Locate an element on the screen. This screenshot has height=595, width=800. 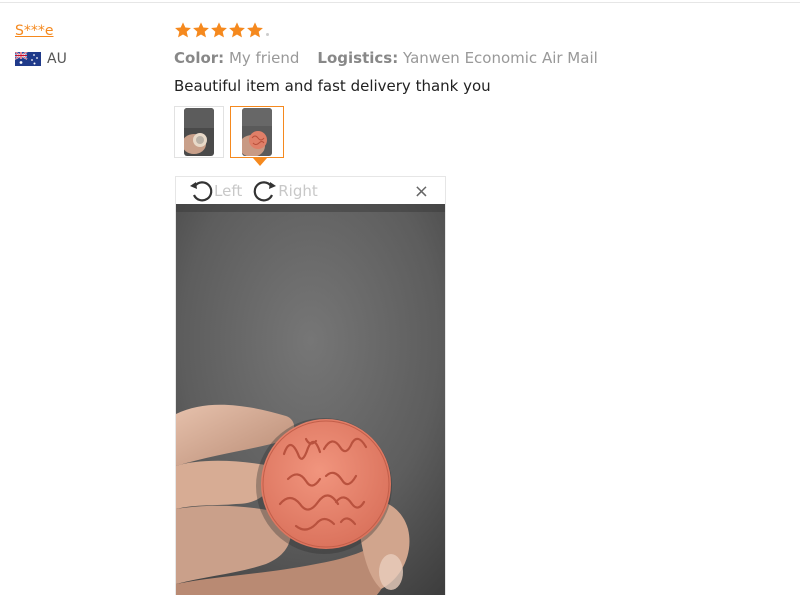
rotate-left-button: Left is located at coordinates (215, 191).